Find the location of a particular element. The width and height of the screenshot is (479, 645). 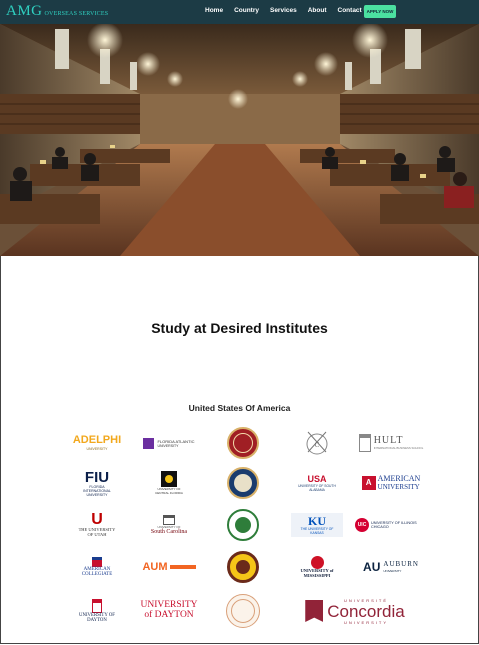

brand-name: AMG is located at coordinates (24, 11).